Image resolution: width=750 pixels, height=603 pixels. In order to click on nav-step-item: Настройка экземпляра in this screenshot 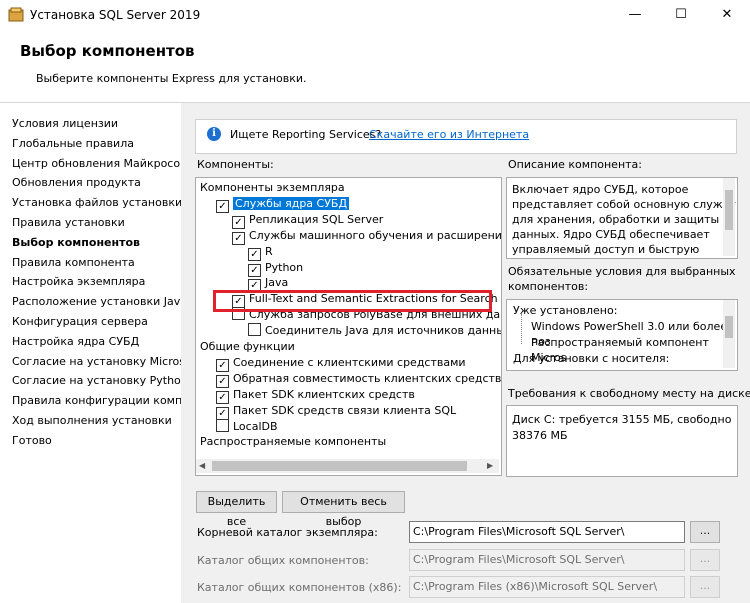, I will do `click(78, 281)`.